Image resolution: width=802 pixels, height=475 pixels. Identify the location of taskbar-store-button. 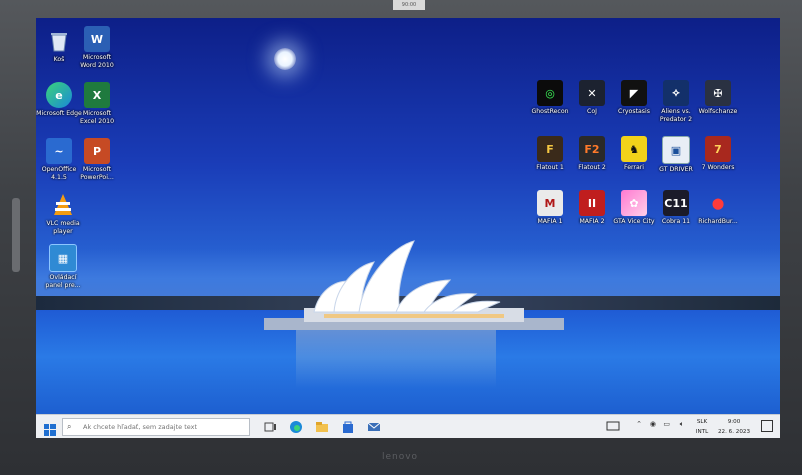
(348, 427).